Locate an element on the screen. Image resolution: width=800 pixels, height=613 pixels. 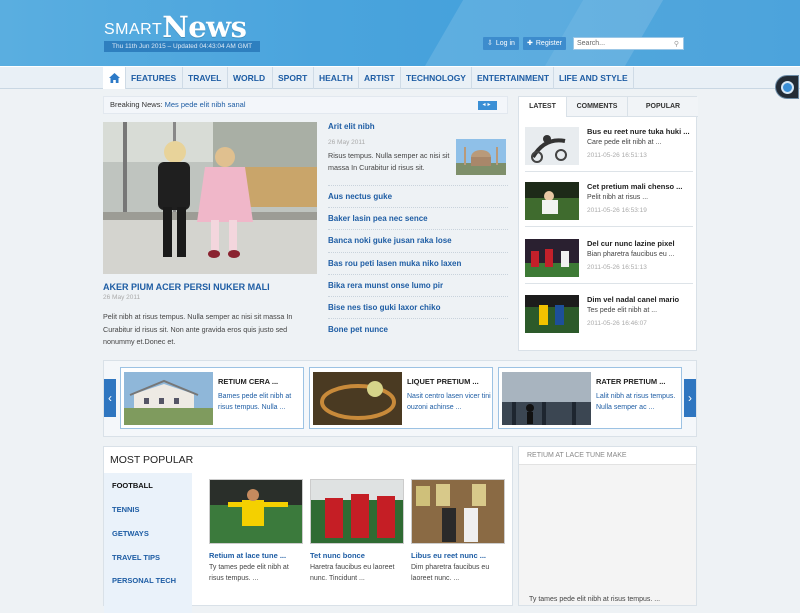
category-personal-tech: PERSONAL TECH is located at coordinates (144, 580).